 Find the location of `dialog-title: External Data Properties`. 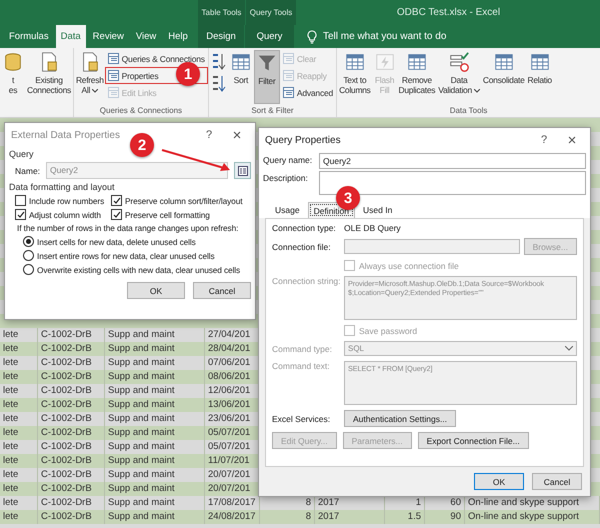

dialog-title: External Data Properties is located at coordinates (66, 135).